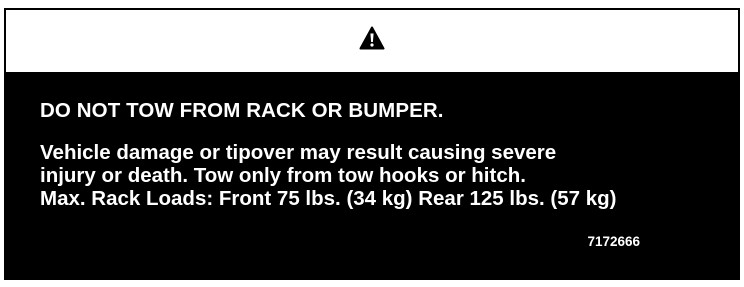 Image resolution: width=744 pixels, height=287 pixels. I want to click on part-number: 7172666, so click(613, 241).